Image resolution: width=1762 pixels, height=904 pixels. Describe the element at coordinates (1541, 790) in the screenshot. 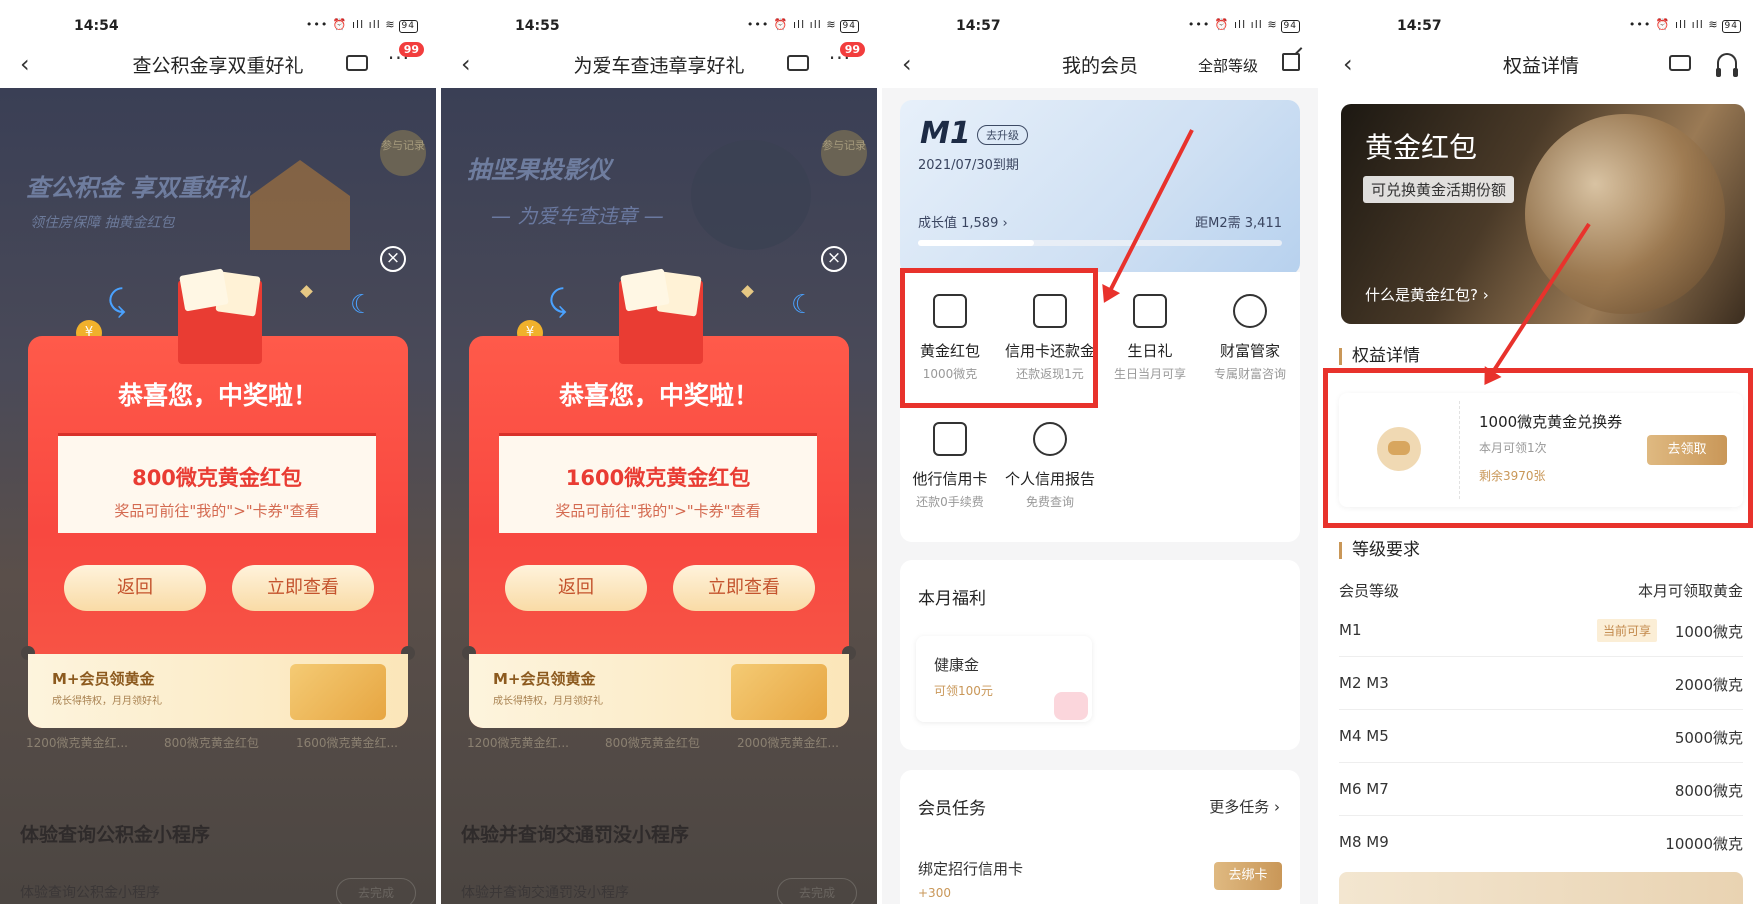

I see `table-row: M6 M7 8000微克` at that location.